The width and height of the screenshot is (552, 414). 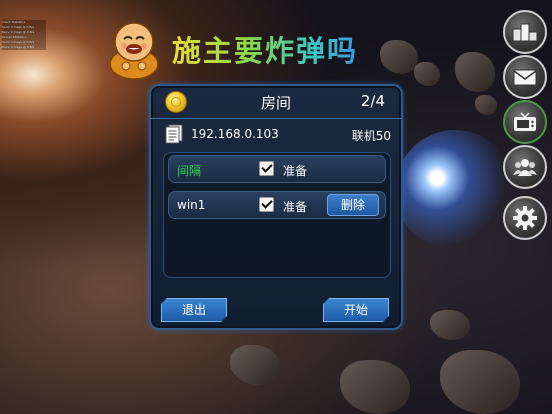 What do you see at coordinates (356, 310) in the screenshot?
I see `start-button: 开始` at bounding box center [356, 310].